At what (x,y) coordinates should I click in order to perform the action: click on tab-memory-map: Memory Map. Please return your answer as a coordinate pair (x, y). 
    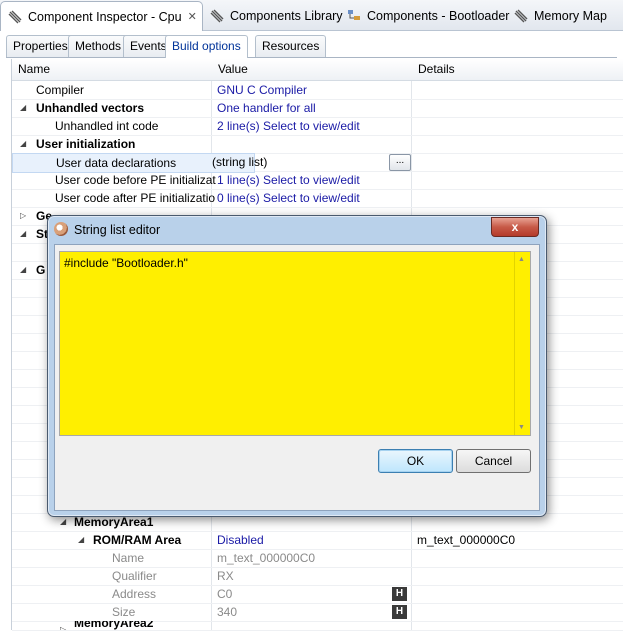
    Looking at the image, I should click on (557, 15).